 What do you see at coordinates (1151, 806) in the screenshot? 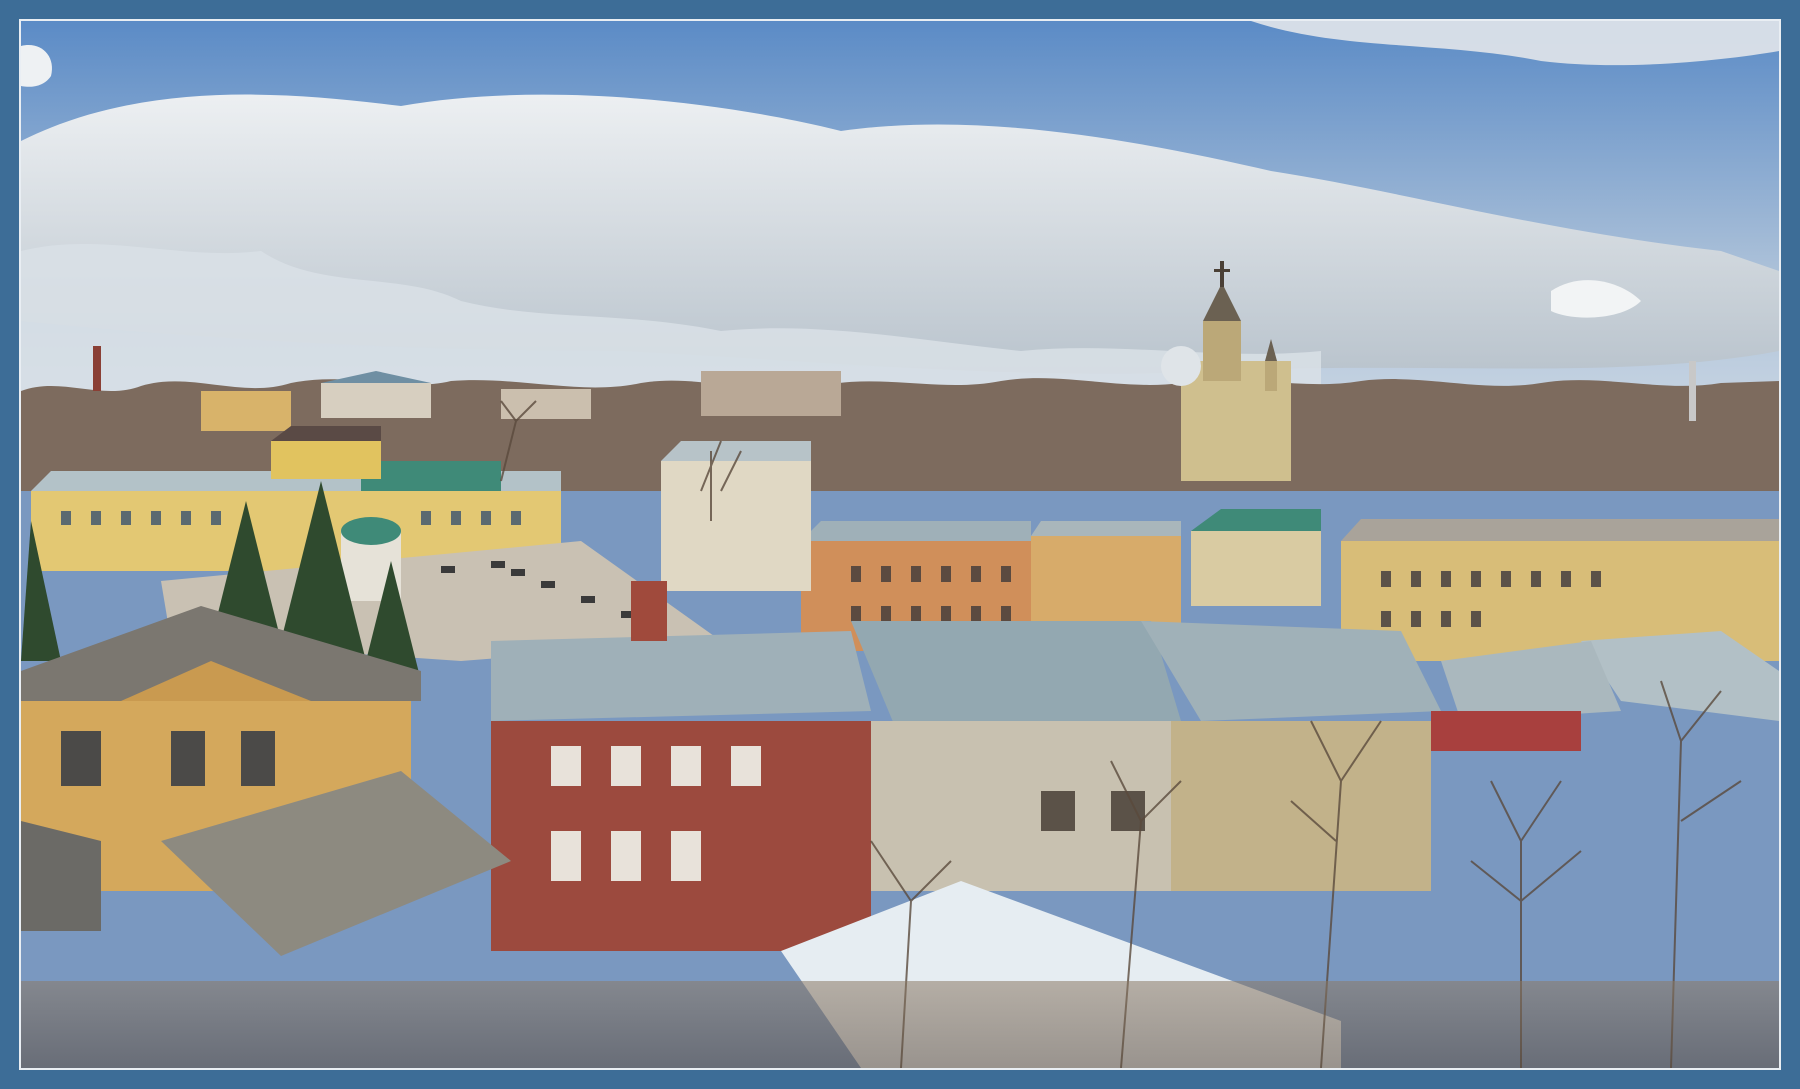
I see `grey-building` at bounding box center [1151, 806].